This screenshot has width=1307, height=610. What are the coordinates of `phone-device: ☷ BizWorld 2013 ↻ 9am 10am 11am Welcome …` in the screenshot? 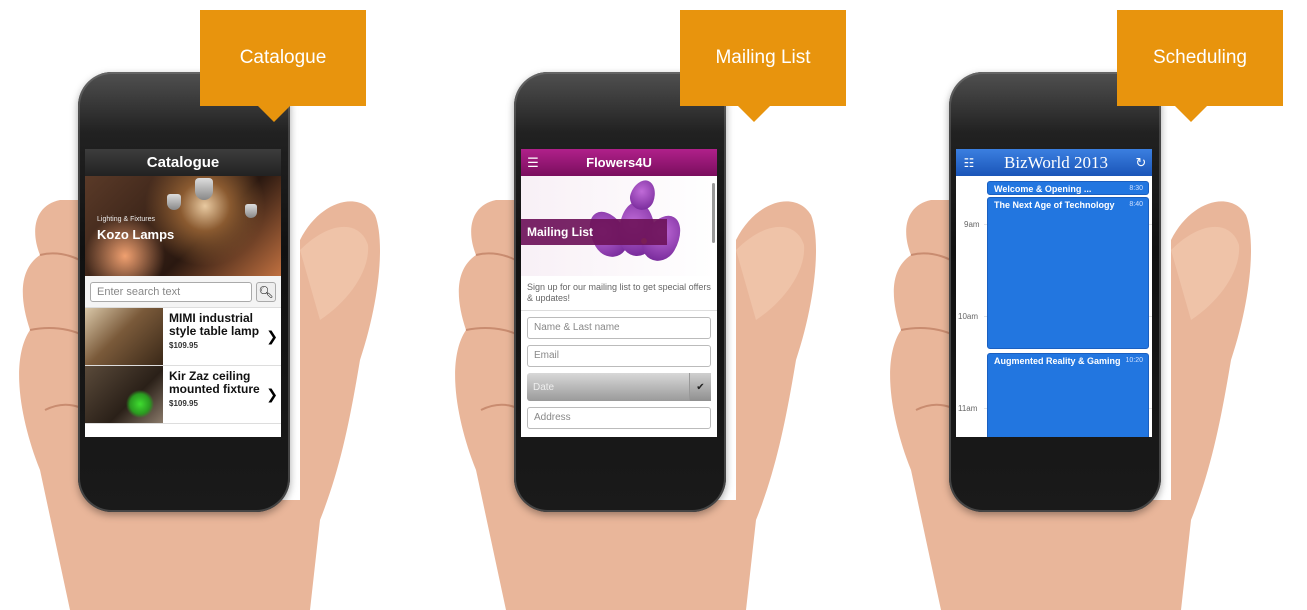 It's located at (1055, 292).